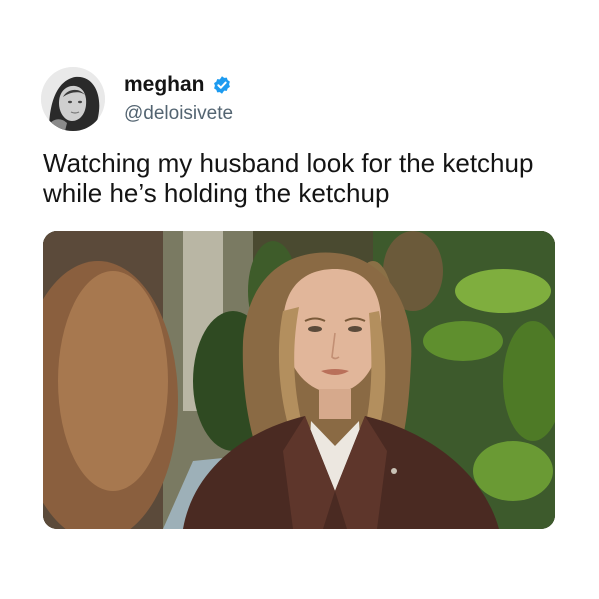  Describe the element at coordinates (216, 193) in the screenshot. I see `tweet-text-line: while he’s holding the ketchup` at that location.